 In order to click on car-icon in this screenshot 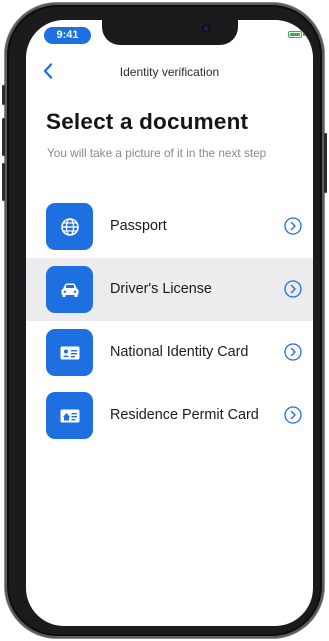, I will do `click(69, 289)`.